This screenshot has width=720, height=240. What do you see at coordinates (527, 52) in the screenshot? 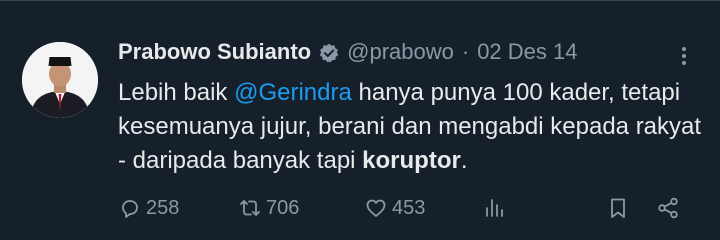
I see `tweet-date: 02 Des 14` at bounding box center [527, 52].